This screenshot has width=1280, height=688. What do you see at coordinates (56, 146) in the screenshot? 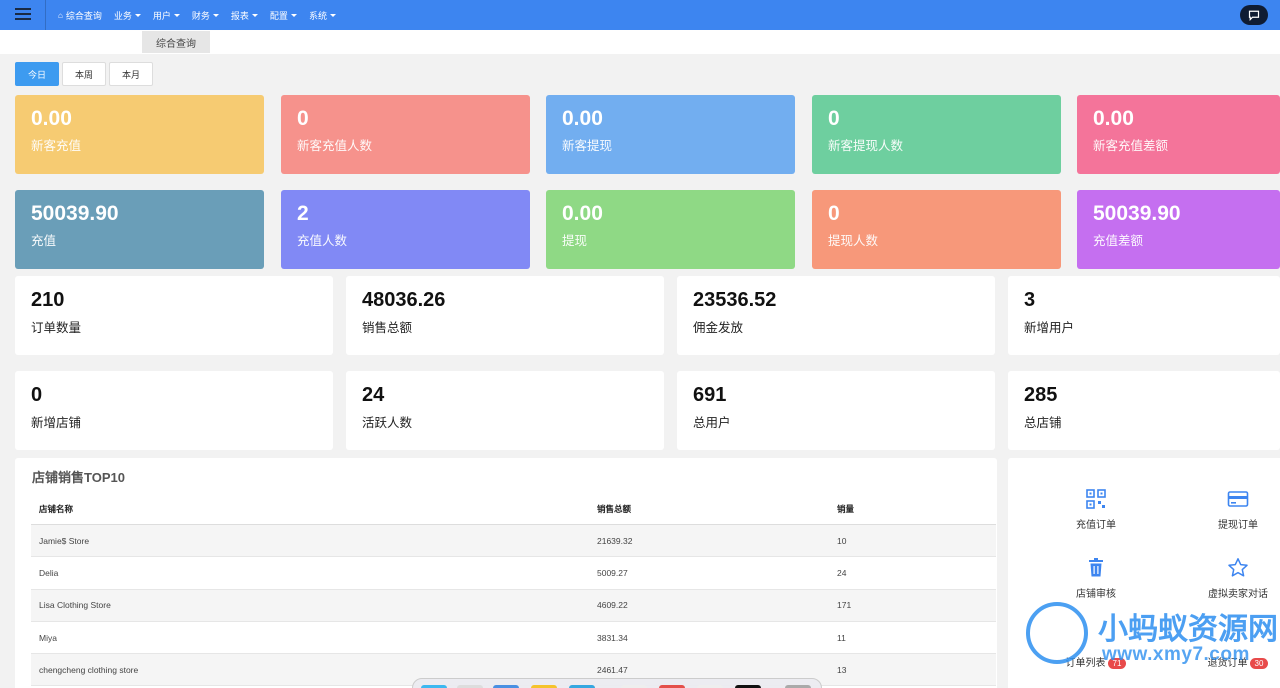
I see `stat-label: 新客充值` at bounding box center [56, 146].